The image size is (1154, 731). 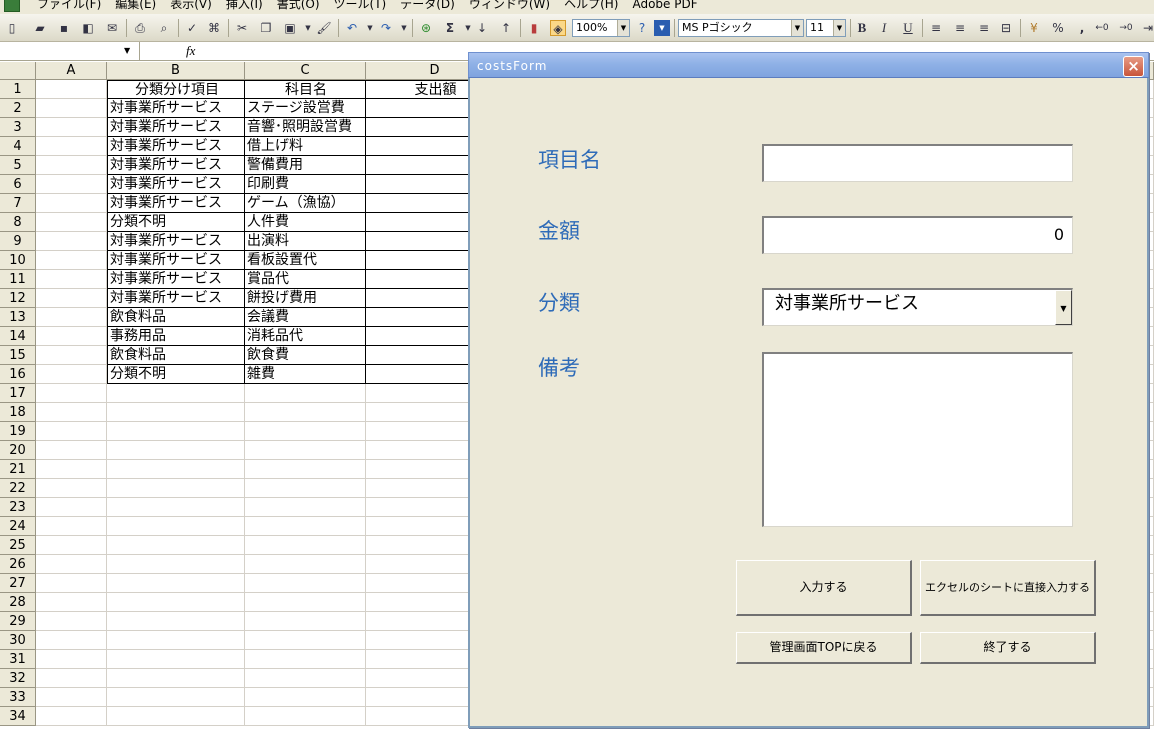 What do you see at coordinates (324, 28) in the screenshot?
I see `format-painter-icon: 🖌` at bounding box center [324, 28].